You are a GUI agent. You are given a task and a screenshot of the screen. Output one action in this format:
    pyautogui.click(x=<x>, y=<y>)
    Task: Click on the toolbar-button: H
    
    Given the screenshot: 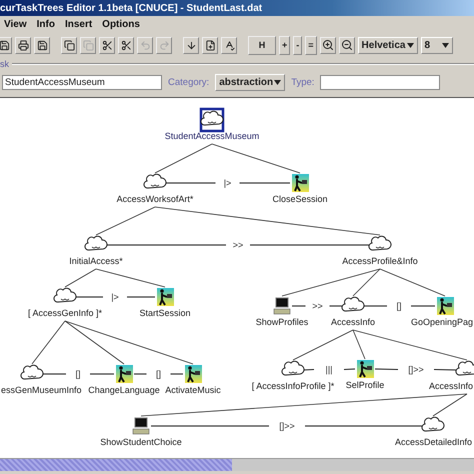 What is the action you would take?
    pyautogui.click(x=262, y=45)
    